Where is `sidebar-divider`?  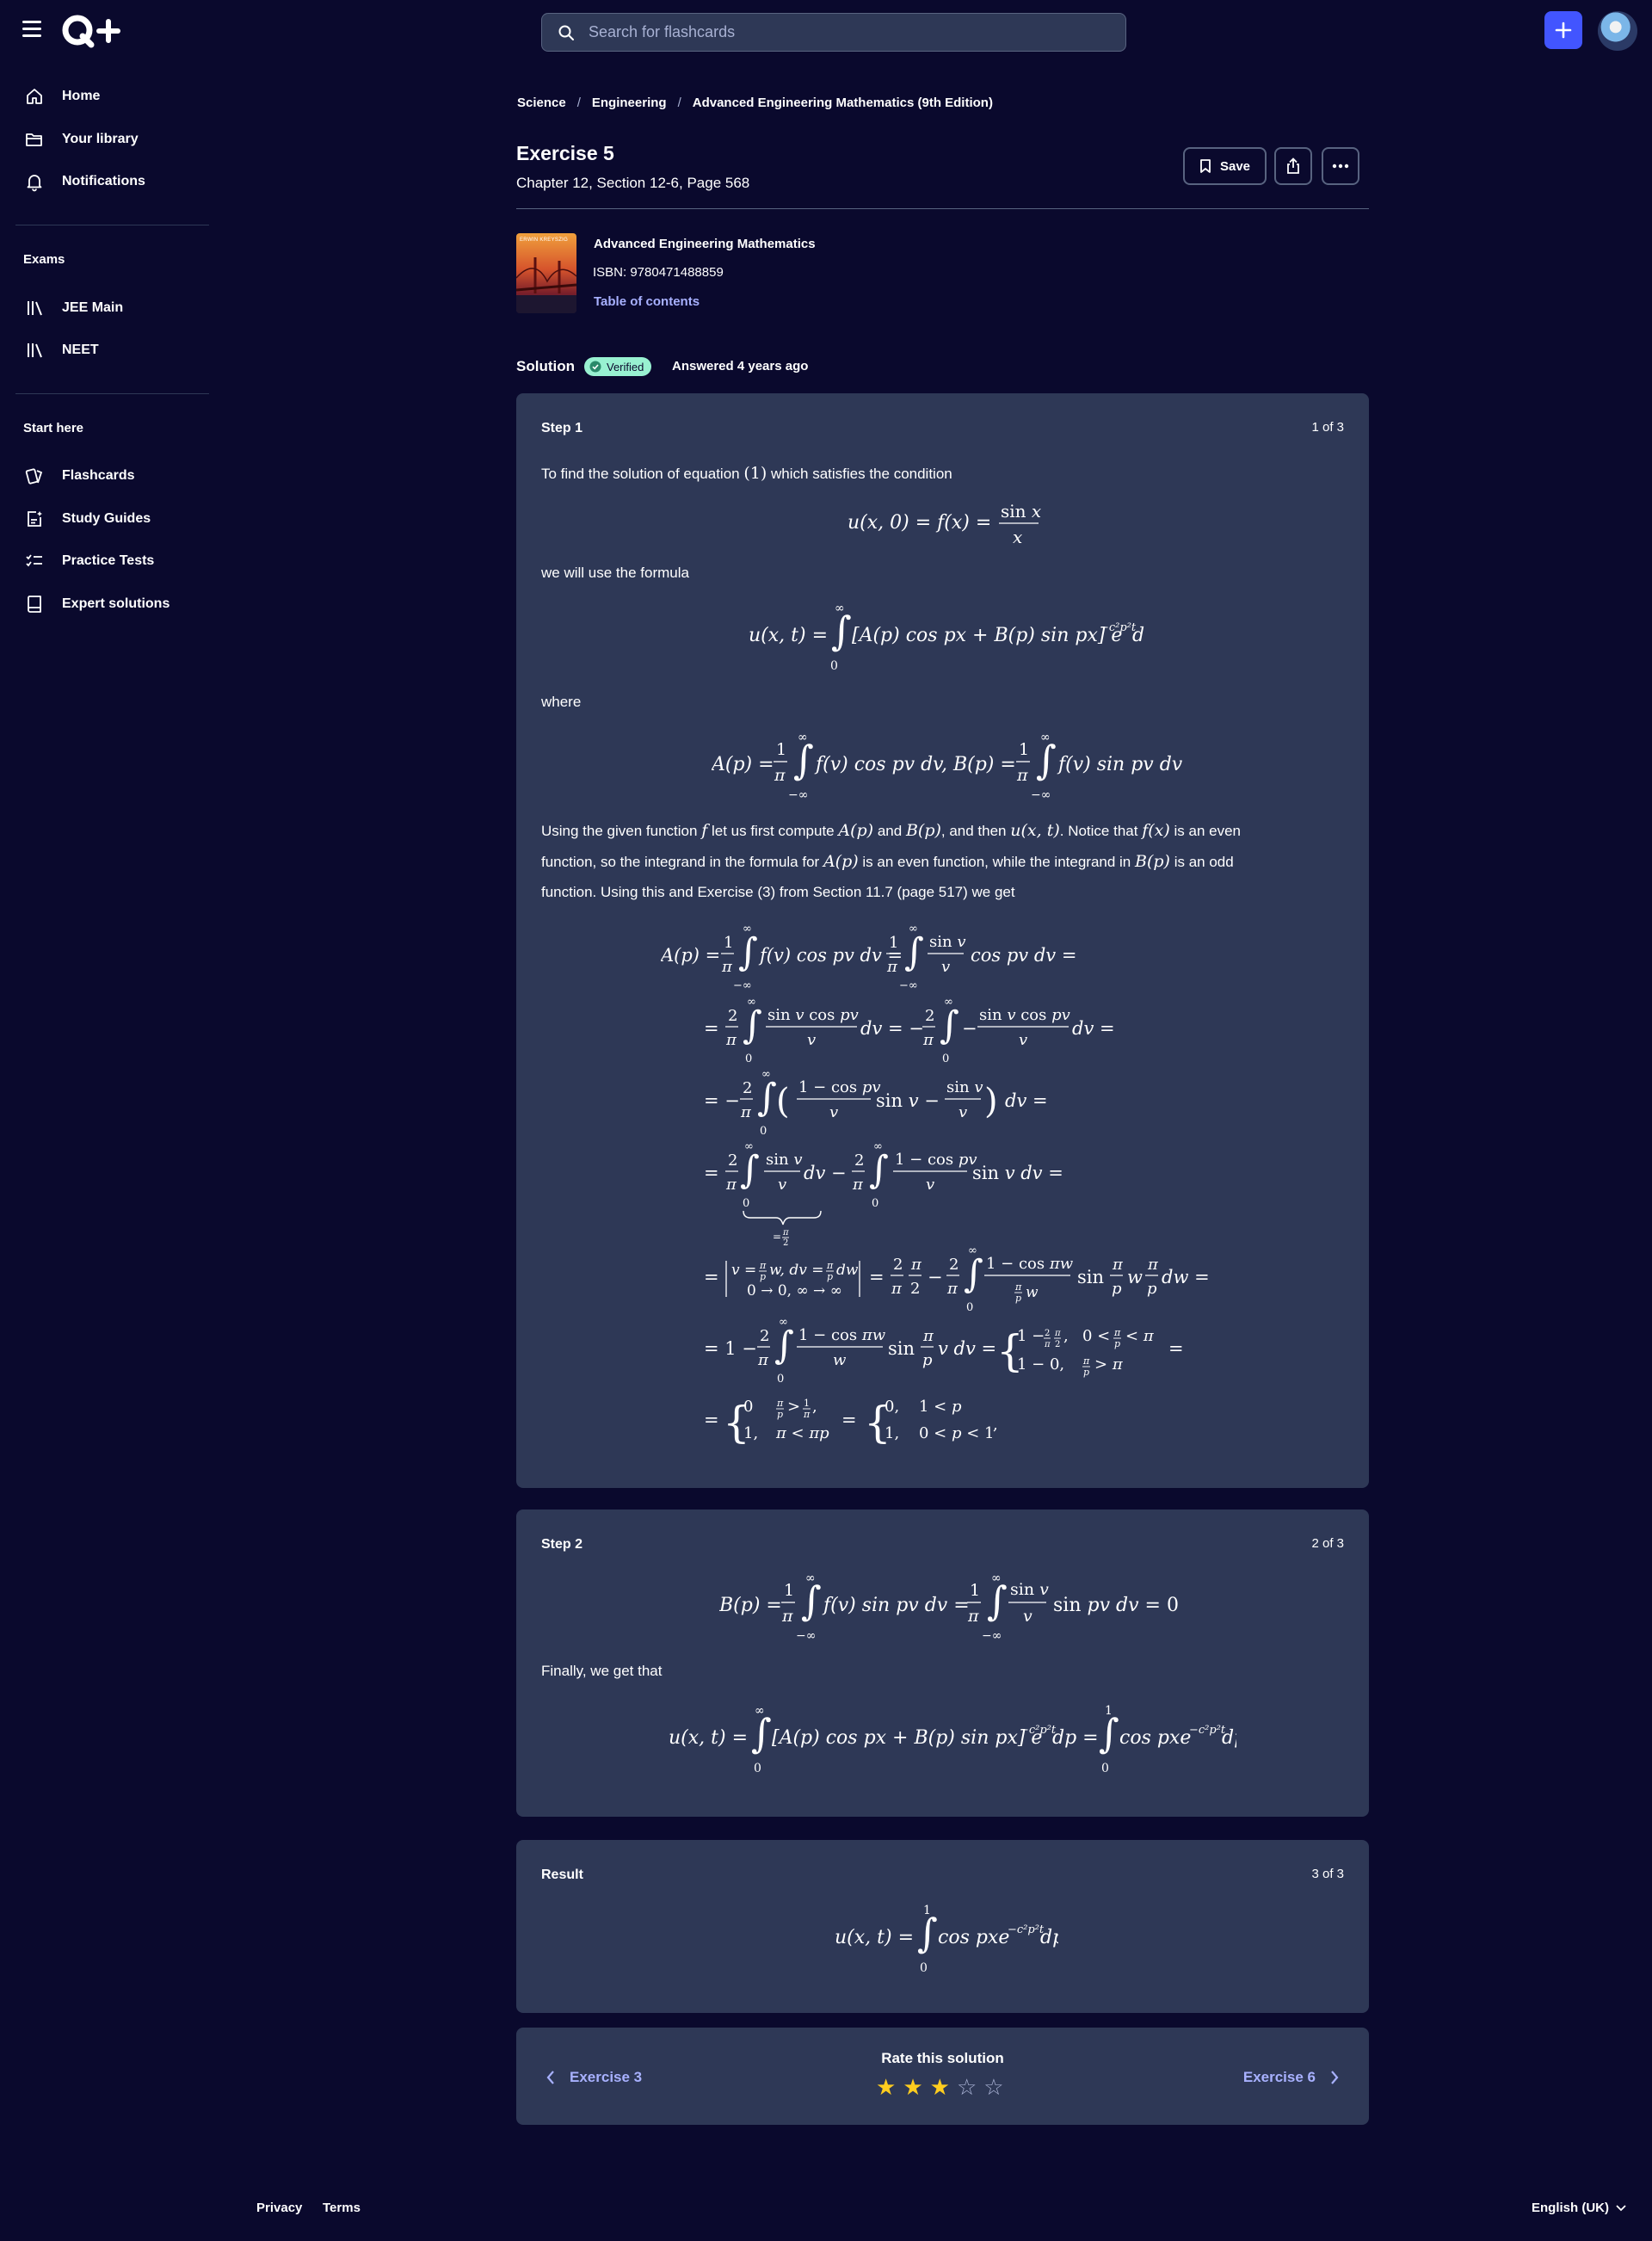 sidebar-divider is located at coordinates (112, 393).